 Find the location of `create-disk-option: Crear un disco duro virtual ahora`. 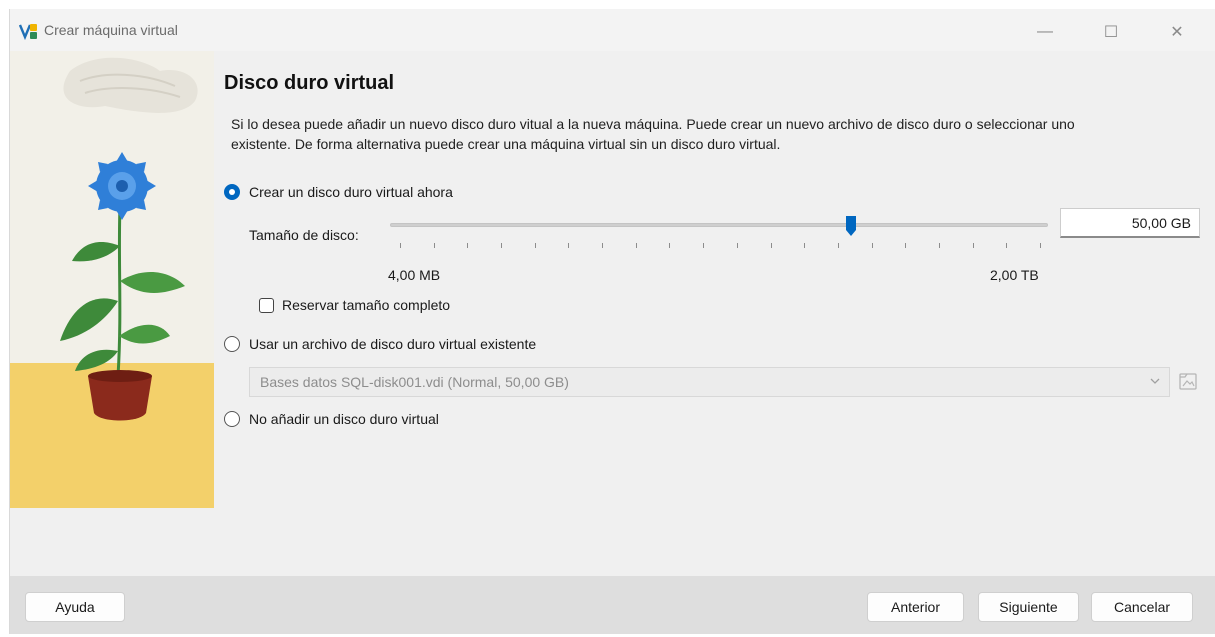

create-disk-option: Crear un disco duro virtual ahora is located at coordinates (338, 192).